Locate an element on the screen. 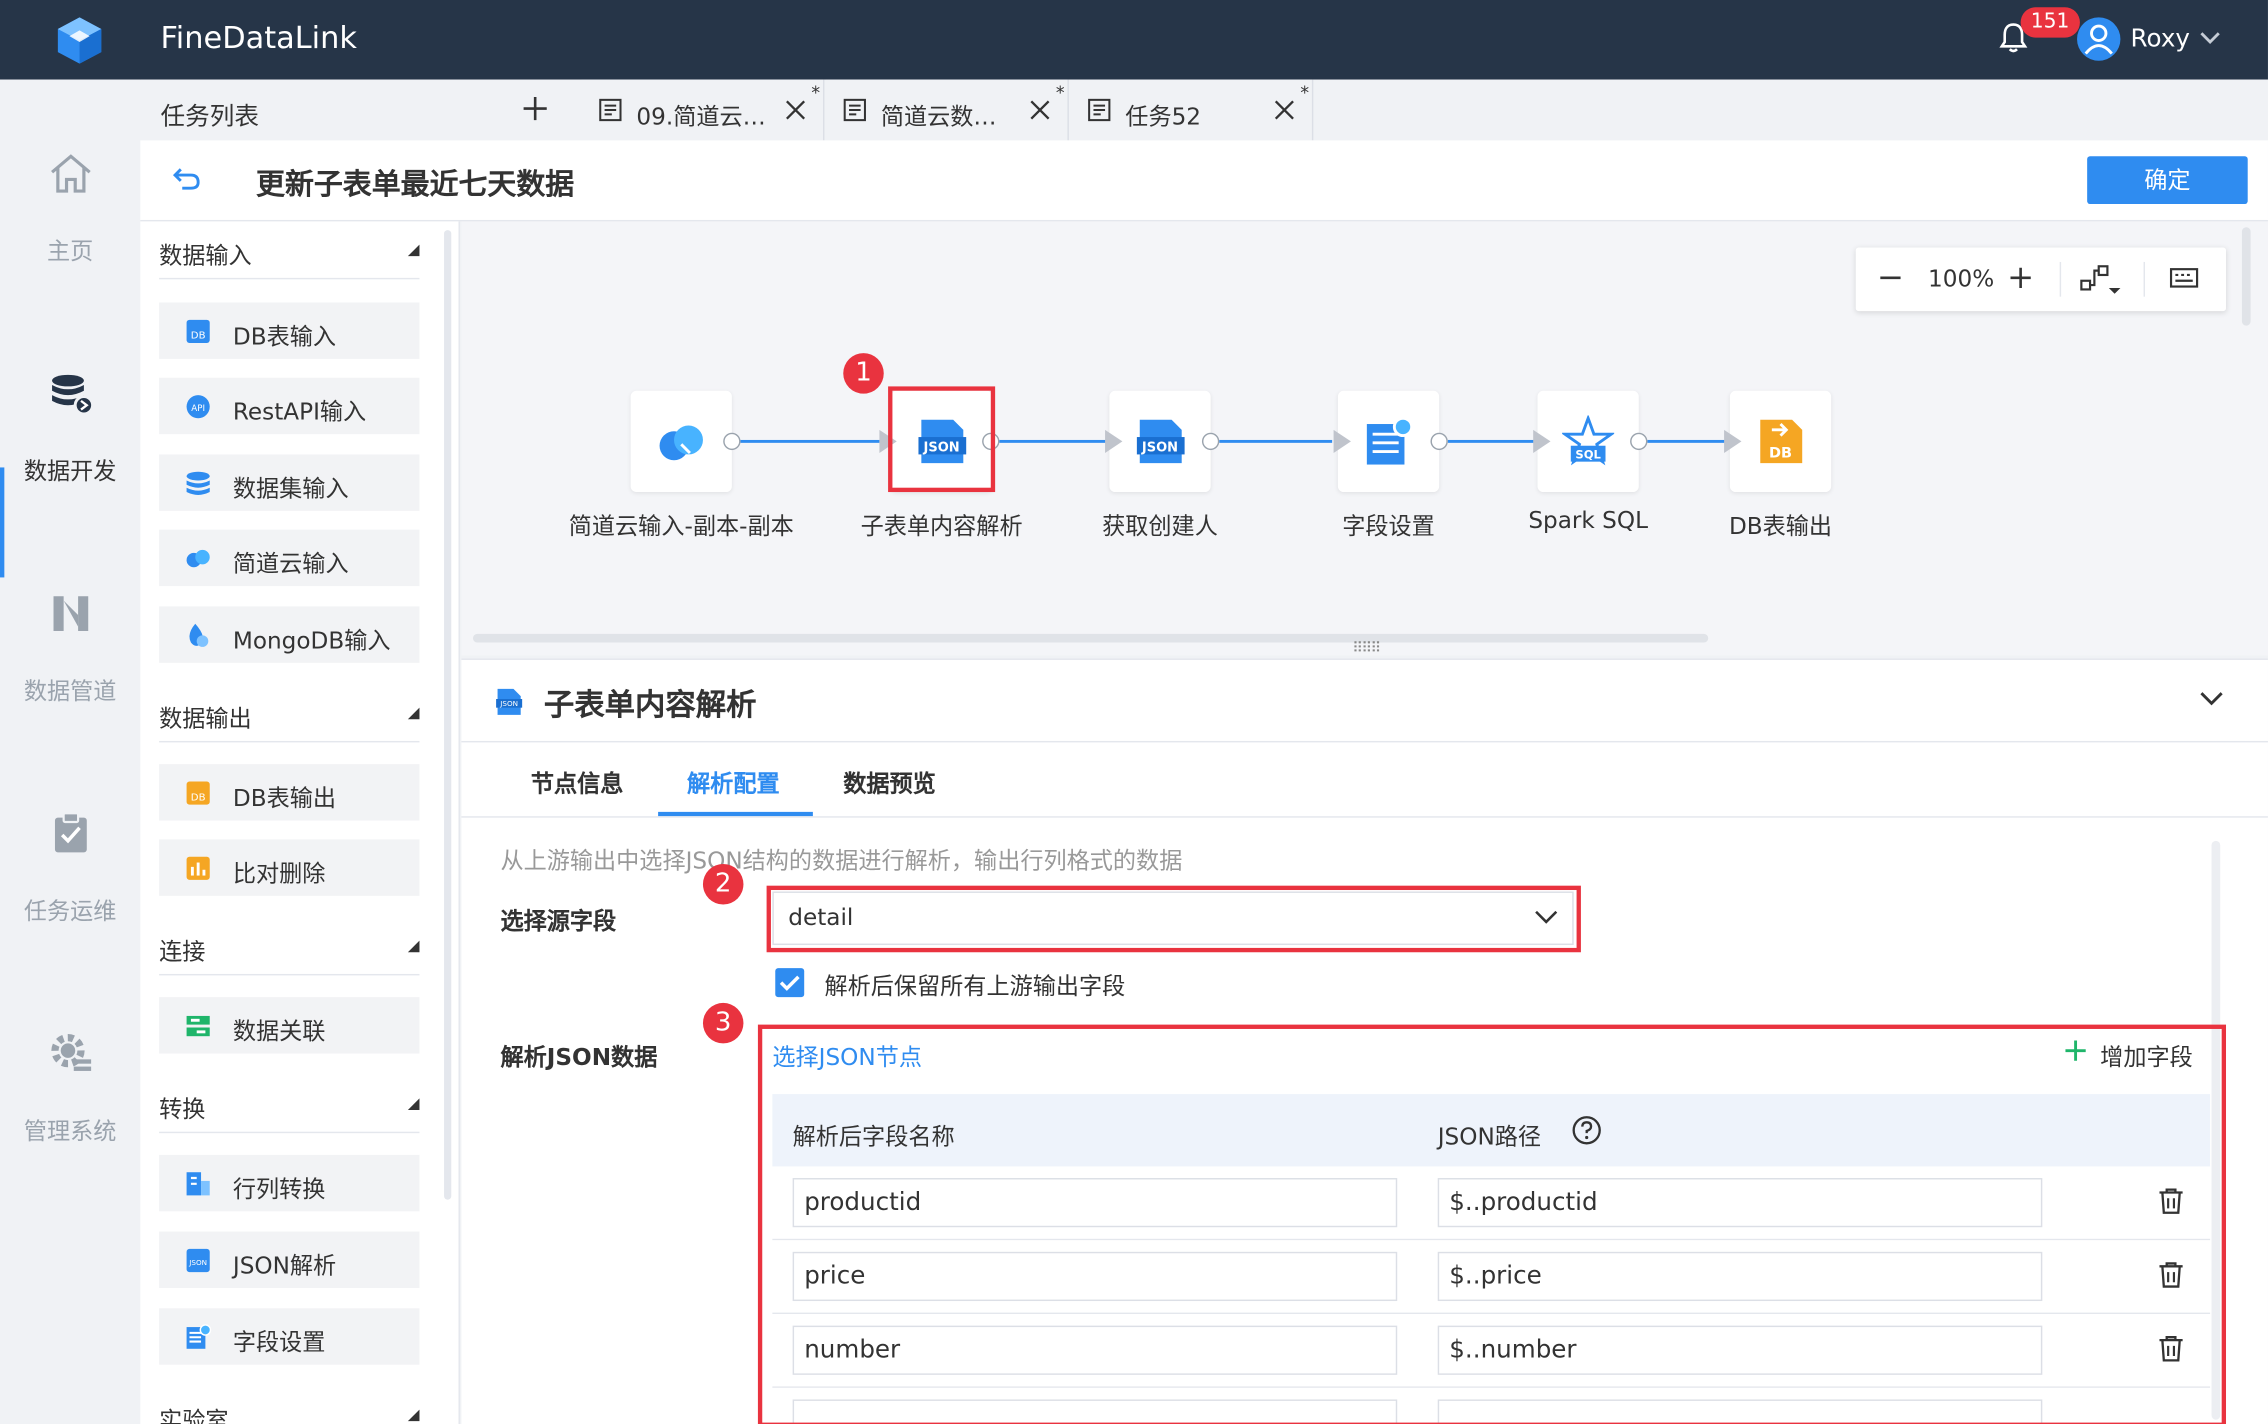 This screenshot has width=2268, height=1424. component-dataset-input: 数据集输入 is located at coordinates (289, 482).